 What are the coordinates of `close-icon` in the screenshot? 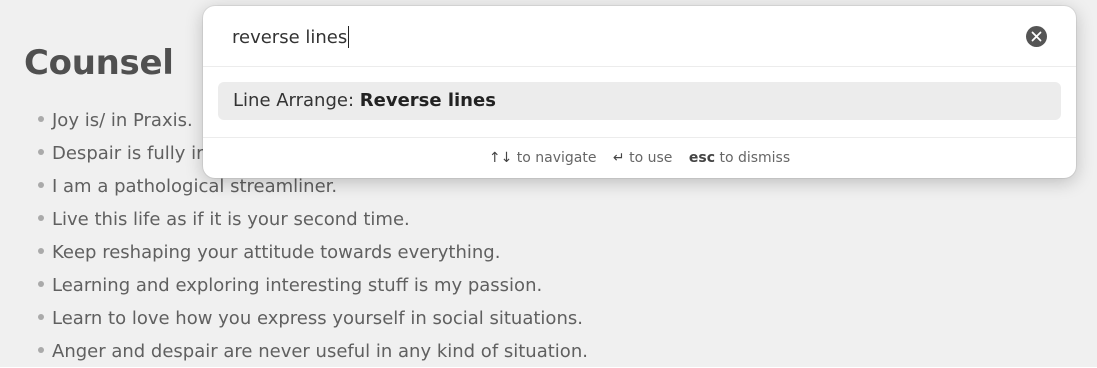 It's located at (1036, 36).